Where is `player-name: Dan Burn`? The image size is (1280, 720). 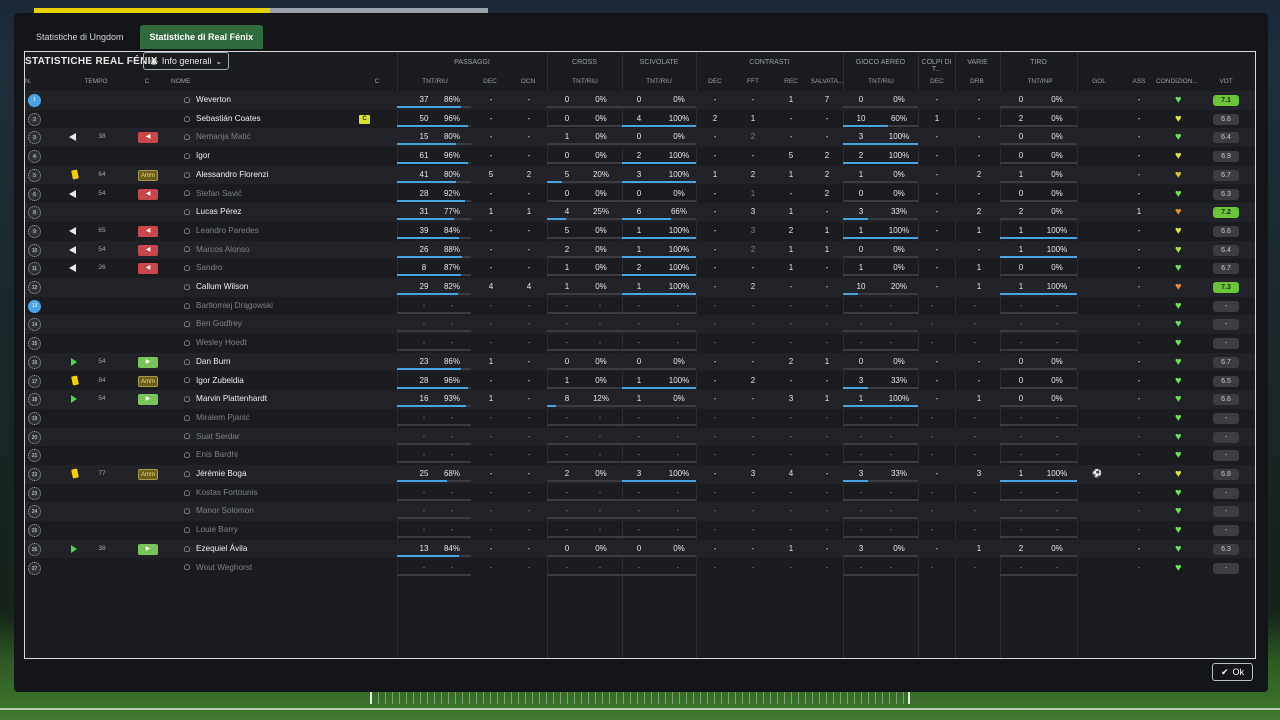
player-name: Dan Burn is located at coordinates (207, 362).